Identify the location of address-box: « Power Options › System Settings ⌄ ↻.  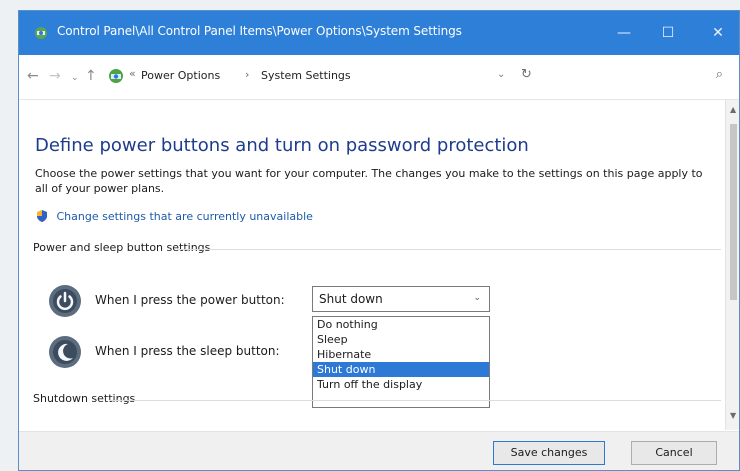
(330, 76).